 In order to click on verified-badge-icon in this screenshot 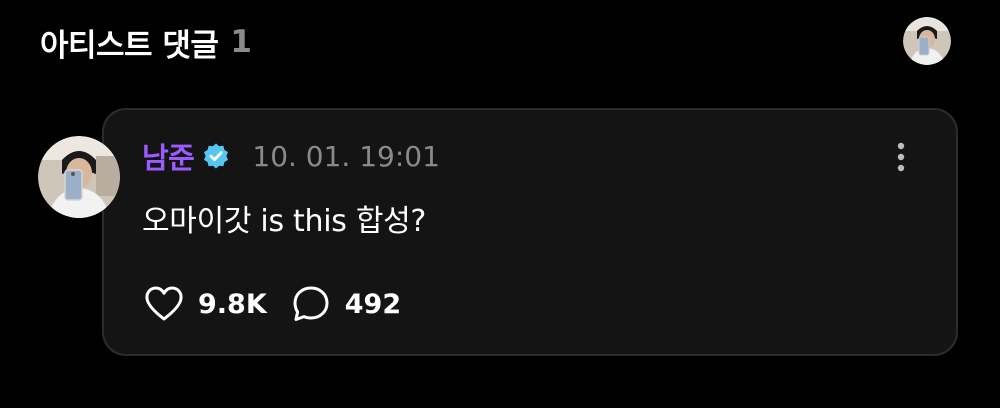, I will do `click(216, 156)`.